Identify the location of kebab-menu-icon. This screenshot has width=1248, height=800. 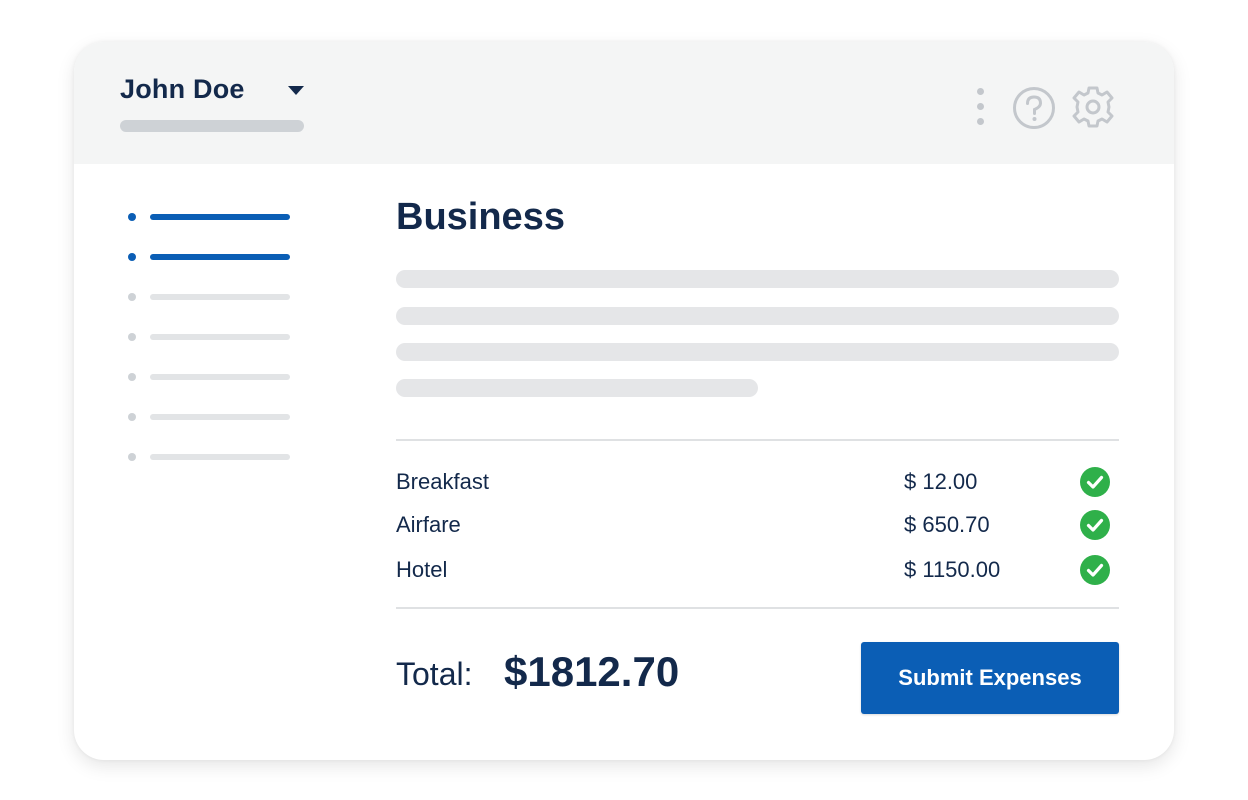
(980, 107).